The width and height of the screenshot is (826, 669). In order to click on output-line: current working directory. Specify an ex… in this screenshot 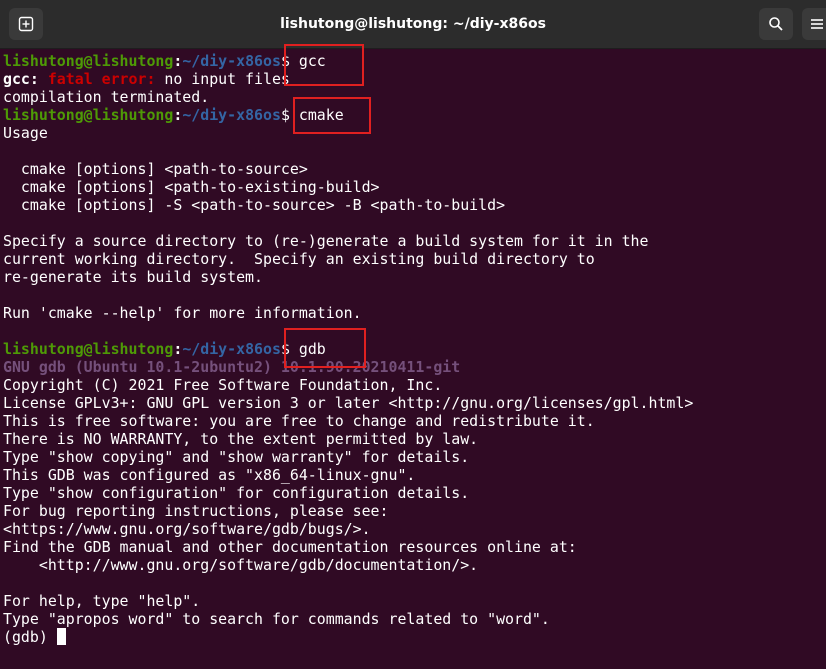, I will do `click(299, 259)`.